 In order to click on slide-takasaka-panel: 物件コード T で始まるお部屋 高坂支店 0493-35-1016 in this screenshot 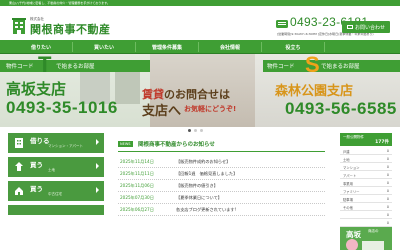, I will do `click(80, 90)`.